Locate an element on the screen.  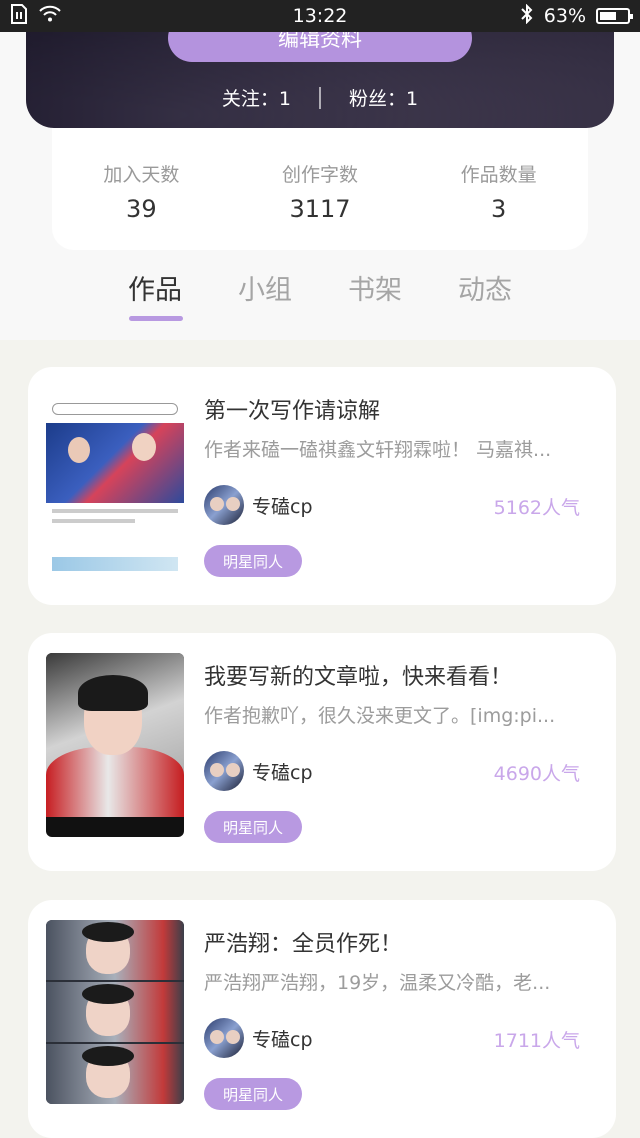
work-title: 我要写新的文章啦，快来看看！ is located at coordinates (358, 677).